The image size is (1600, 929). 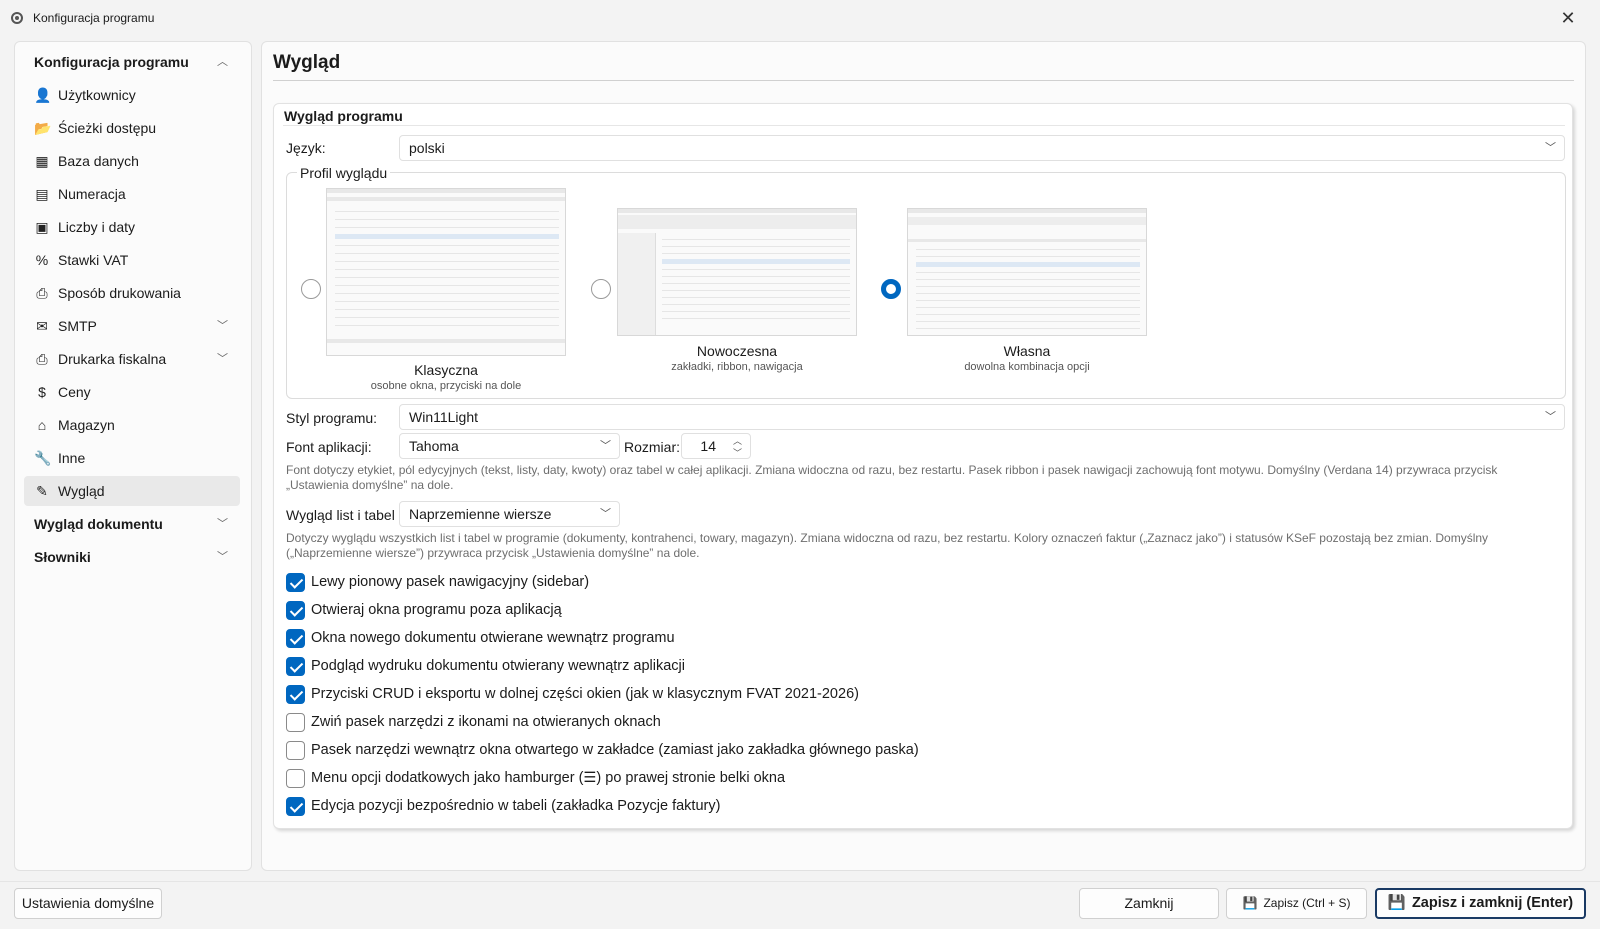 What do you see at coordinates (601, 289) in the screenshot?
I see `profile-radio-nowoczesna` at bounding box center [601, 289].